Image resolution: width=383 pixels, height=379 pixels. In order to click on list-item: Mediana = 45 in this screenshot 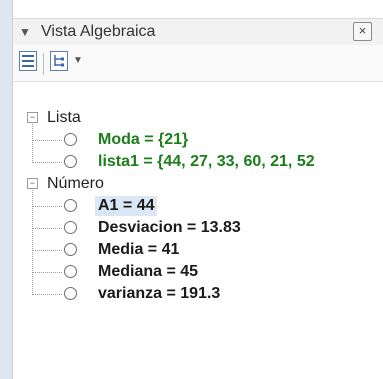, I will do `click(198, 273)`.